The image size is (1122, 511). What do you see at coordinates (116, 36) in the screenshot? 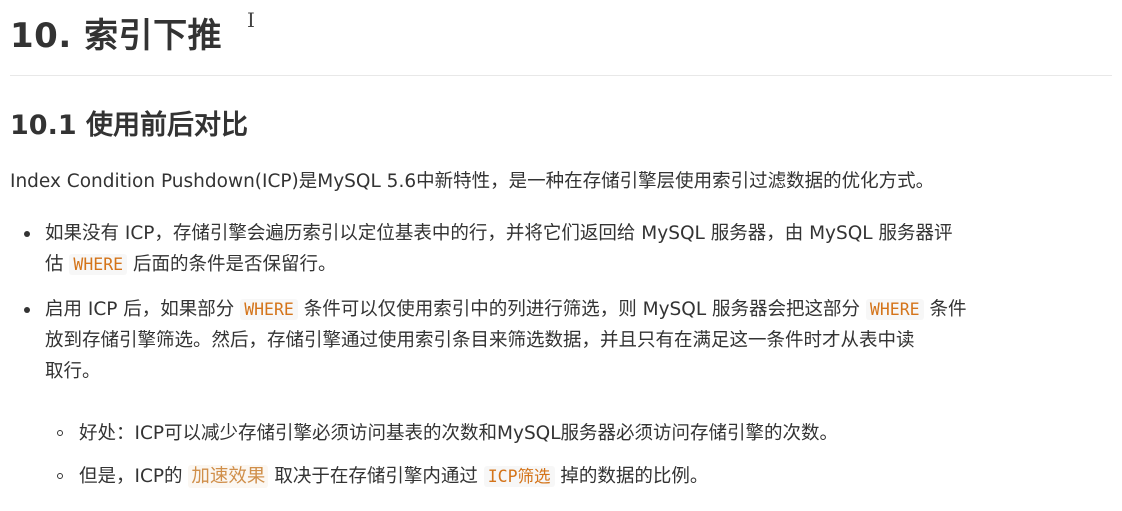
I see `page-title: 10. 索引下推` at bounding box center [116, 36].